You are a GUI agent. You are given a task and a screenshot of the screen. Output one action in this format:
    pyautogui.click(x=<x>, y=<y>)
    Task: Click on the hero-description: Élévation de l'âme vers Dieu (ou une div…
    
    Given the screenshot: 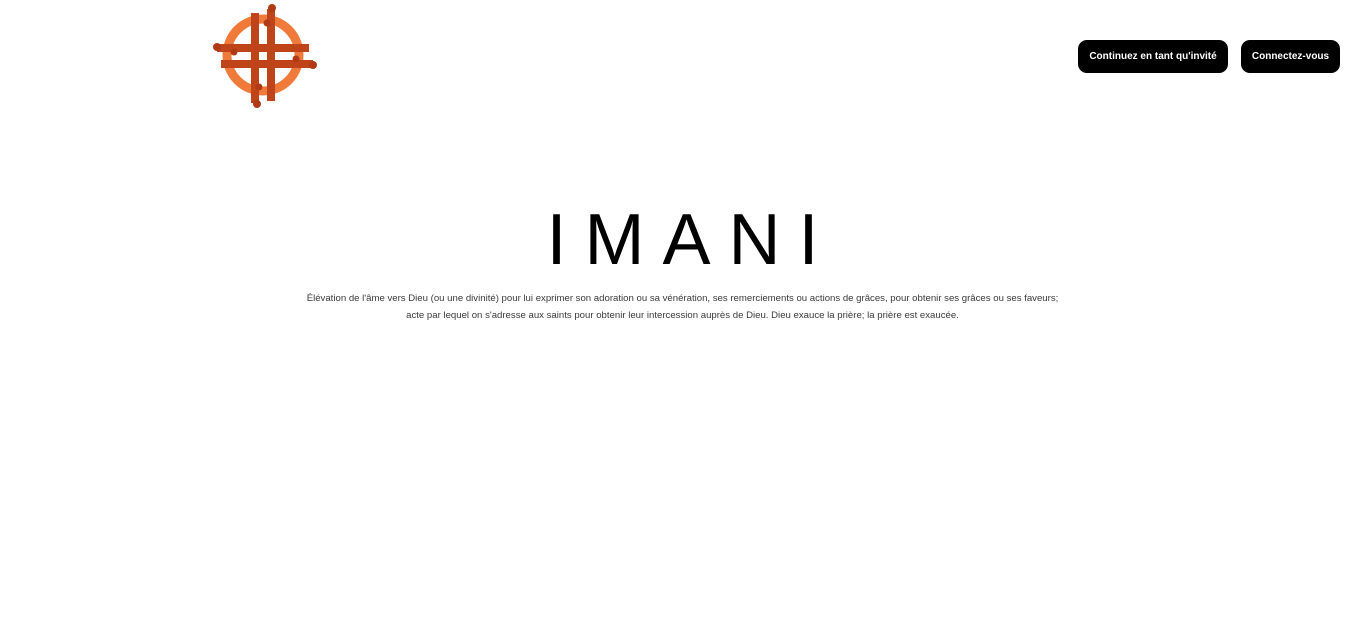 What is the action you would take?
    pyautogui.click(x=682, y=307)
    